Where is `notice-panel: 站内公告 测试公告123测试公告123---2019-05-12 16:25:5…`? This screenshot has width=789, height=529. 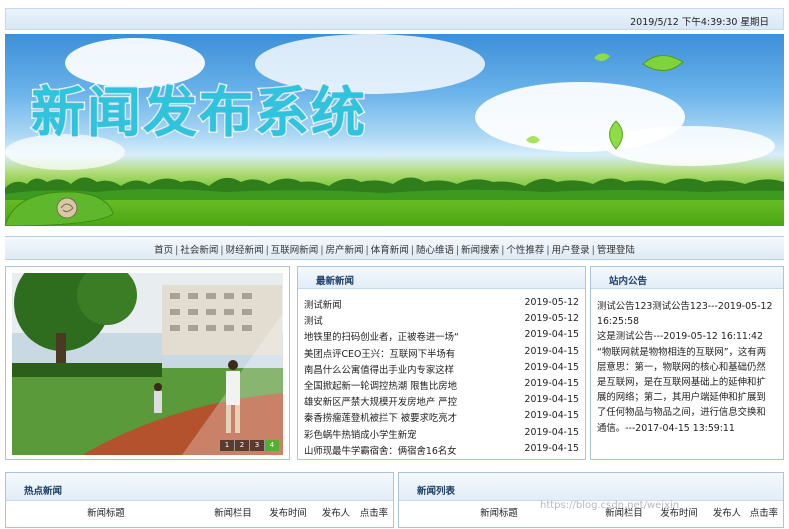
notice-panel: 站内公告 测试公告123测试公告123---2019-05-12 16:25:5… is located at coordinates (687, 363).